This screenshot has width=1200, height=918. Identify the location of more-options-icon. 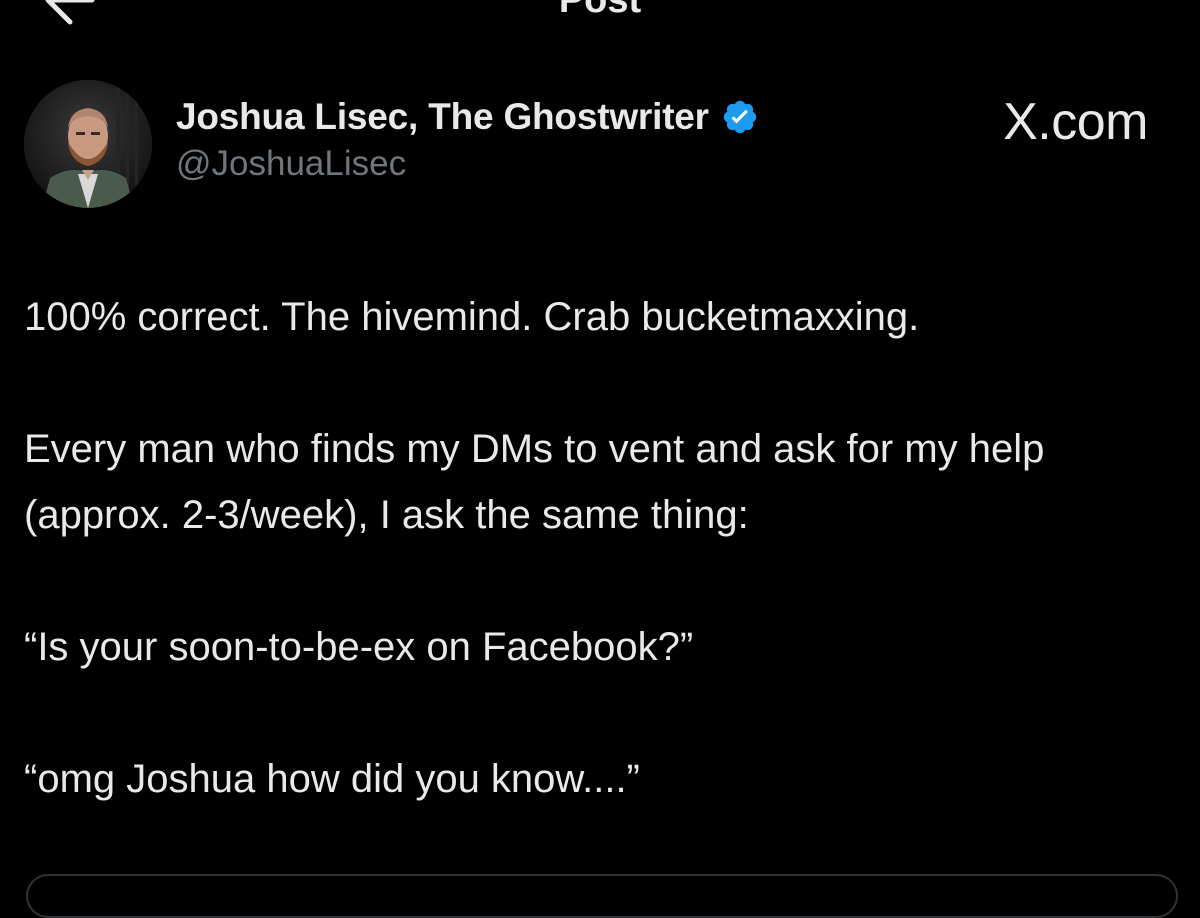
(1120, 7).